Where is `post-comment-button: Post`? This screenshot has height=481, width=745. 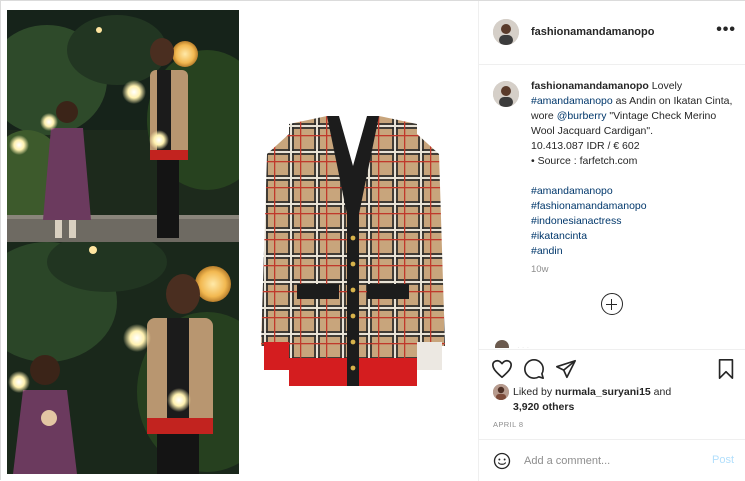
post-comment-button: Post is located at coordinates (723, 460).